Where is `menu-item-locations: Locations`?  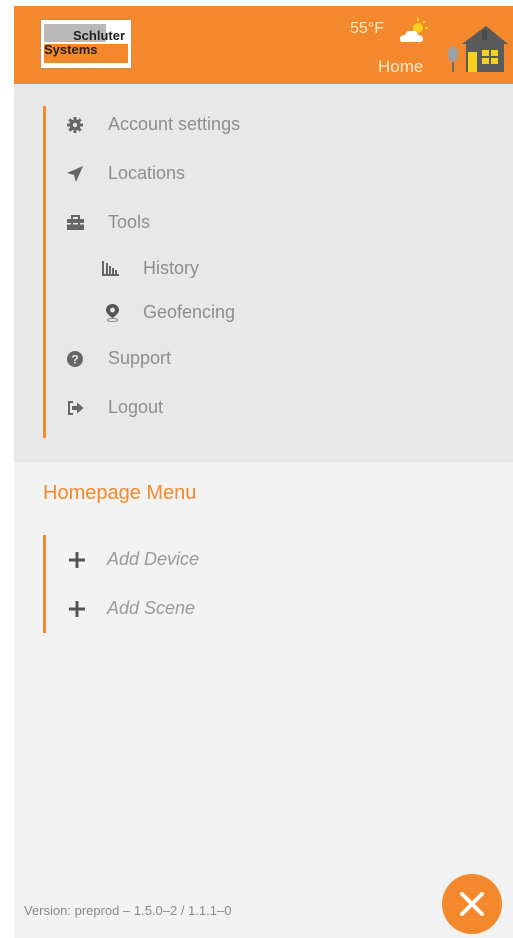
menu-item-locations: Locations is located at coordinates (126, 173).